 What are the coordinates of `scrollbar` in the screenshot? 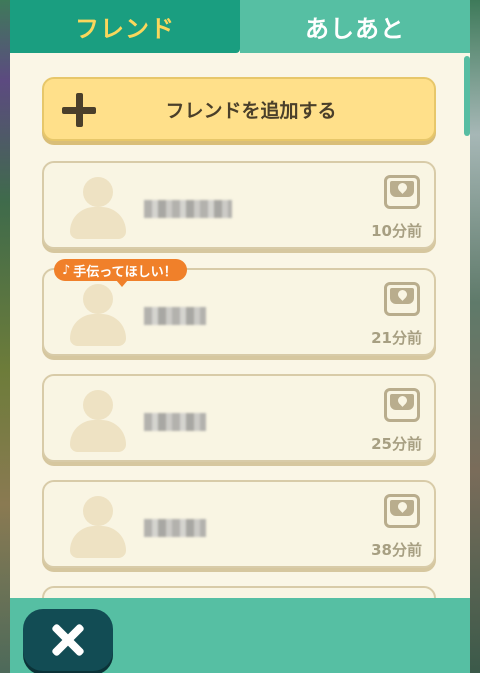 It's located at (467, 96).